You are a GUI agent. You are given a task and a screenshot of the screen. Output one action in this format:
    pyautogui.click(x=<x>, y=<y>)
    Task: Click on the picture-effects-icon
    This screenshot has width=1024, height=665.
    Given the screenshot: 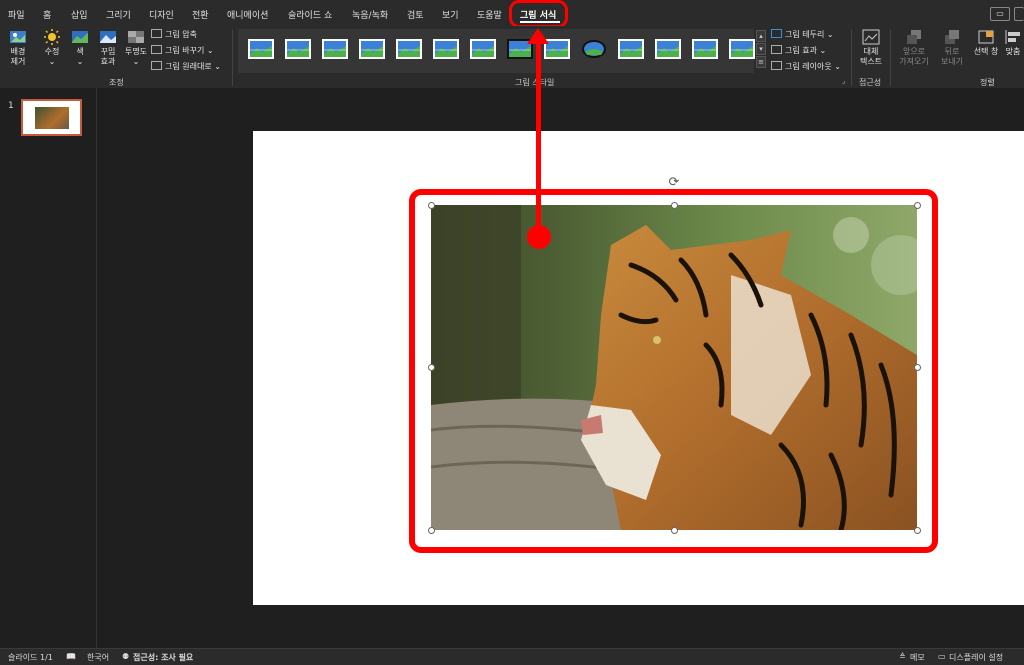 What is the action you would take?
    pyautogui.click(x=776, y=49)
    